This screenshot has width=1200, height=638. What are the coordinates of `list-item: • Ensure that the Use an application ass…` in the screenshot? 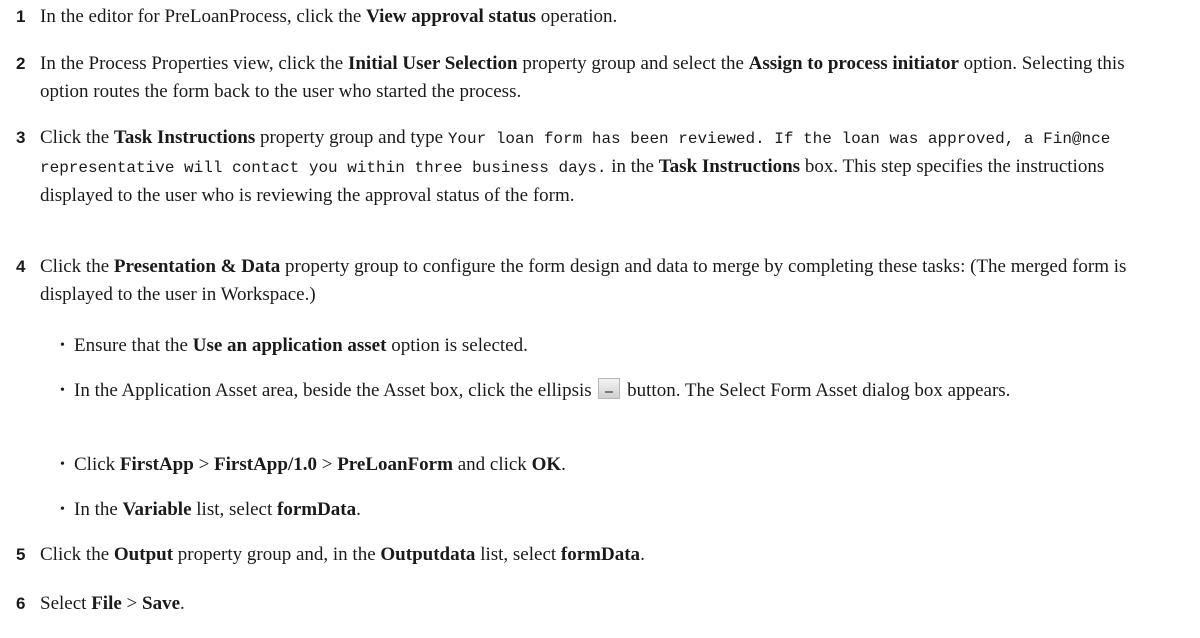 It's located at (615, 346).